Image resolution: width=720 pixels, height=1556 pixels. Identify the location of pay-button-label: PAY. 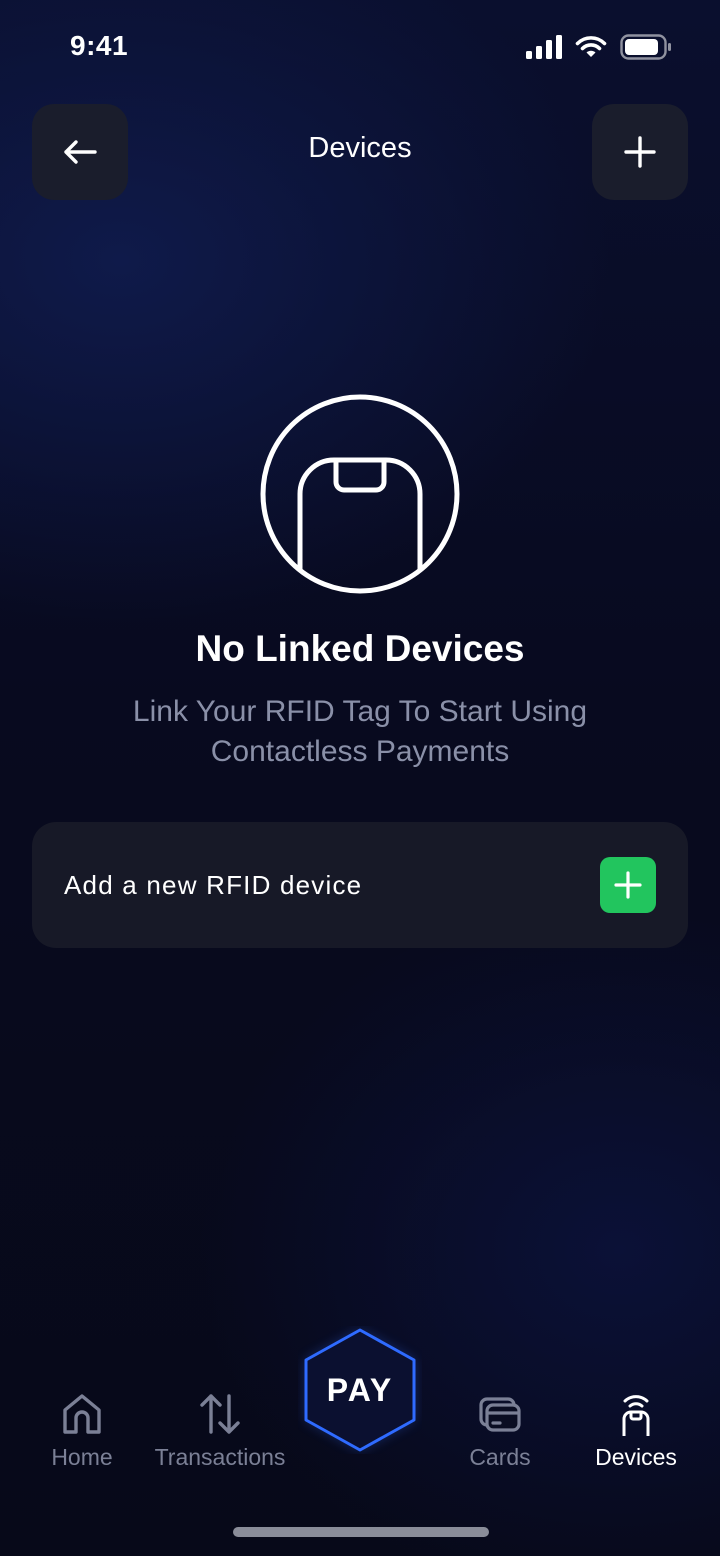
(360, 1389).